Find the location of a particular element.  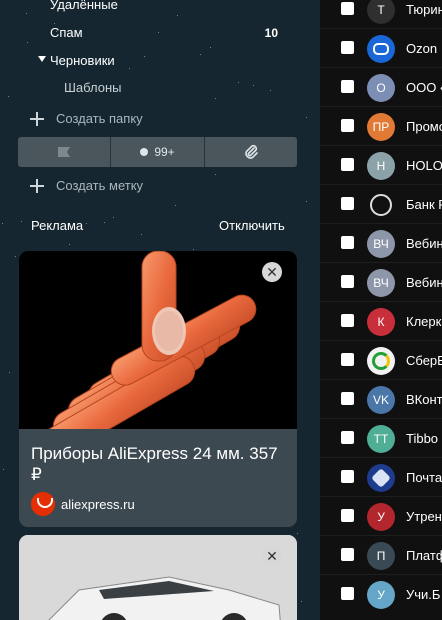

mail-row: К Клерк is located at coordinates (381, 320).